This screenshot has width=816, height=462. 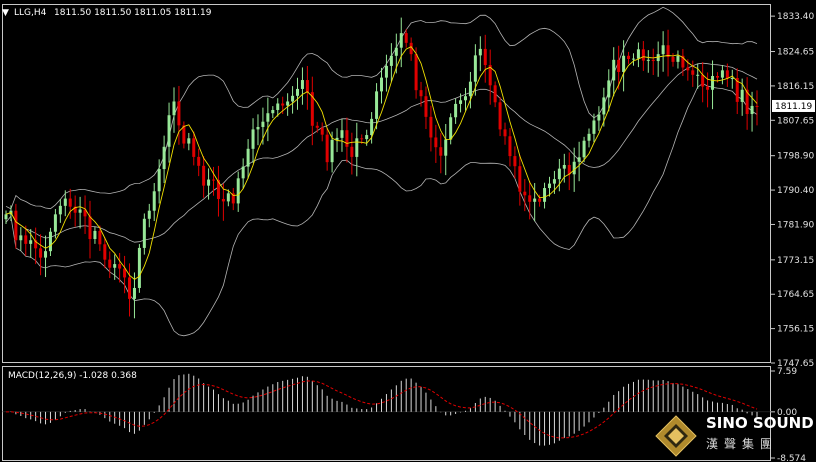 What do you see at coordinates (742, 443) in the screenshot?
I see `logo-subtitle: 漢聲集團` at bounding box center [742, 443].